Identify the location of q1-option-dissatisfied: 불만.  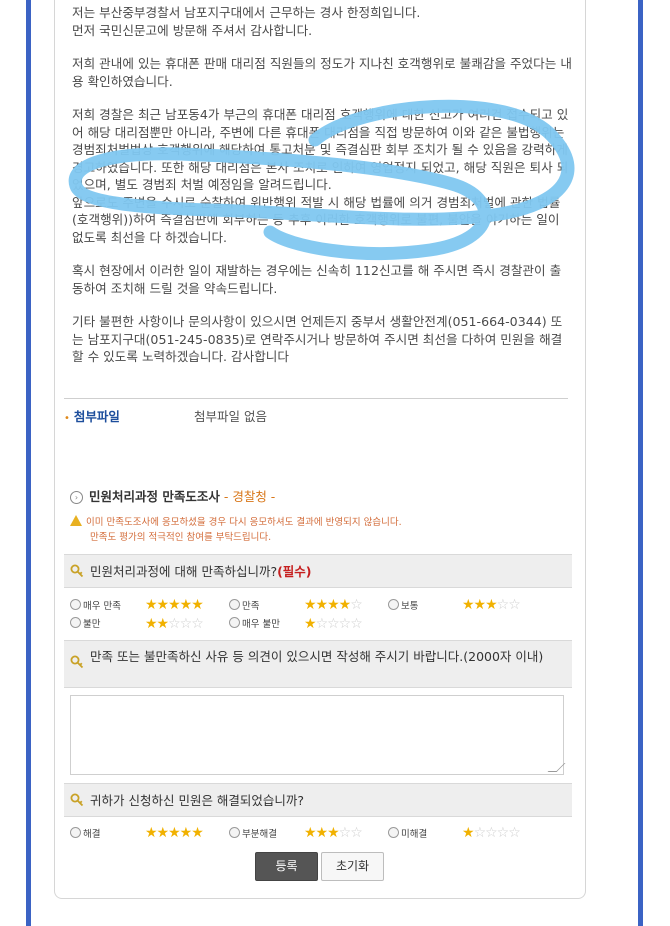
(85, 623).